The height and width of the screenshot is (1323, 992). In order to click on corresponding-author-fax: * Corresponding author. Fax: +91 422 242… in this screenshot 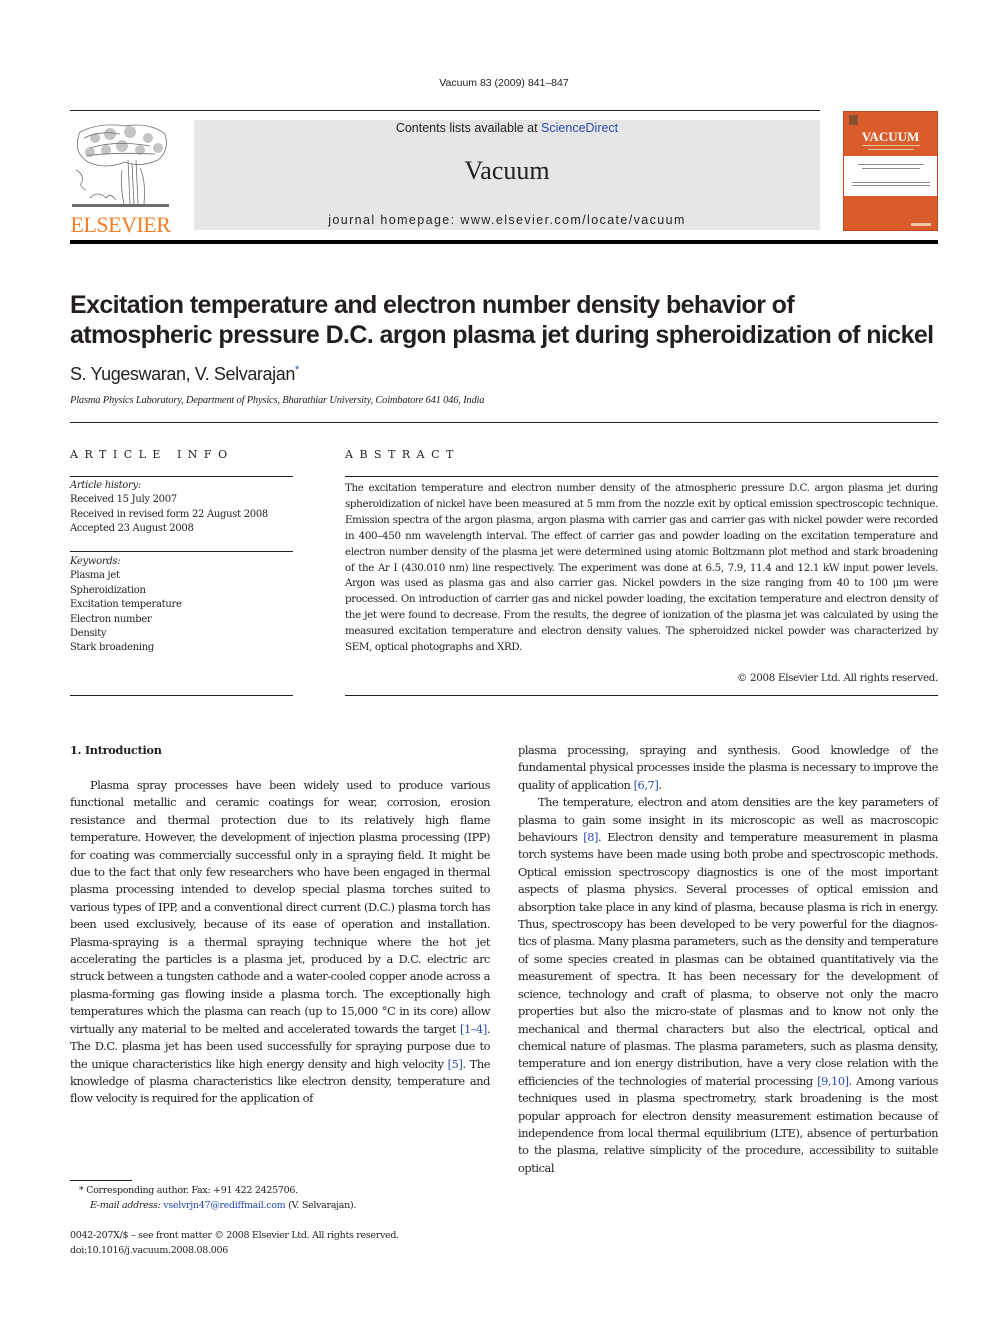, I will do `click(188, 1190)`.